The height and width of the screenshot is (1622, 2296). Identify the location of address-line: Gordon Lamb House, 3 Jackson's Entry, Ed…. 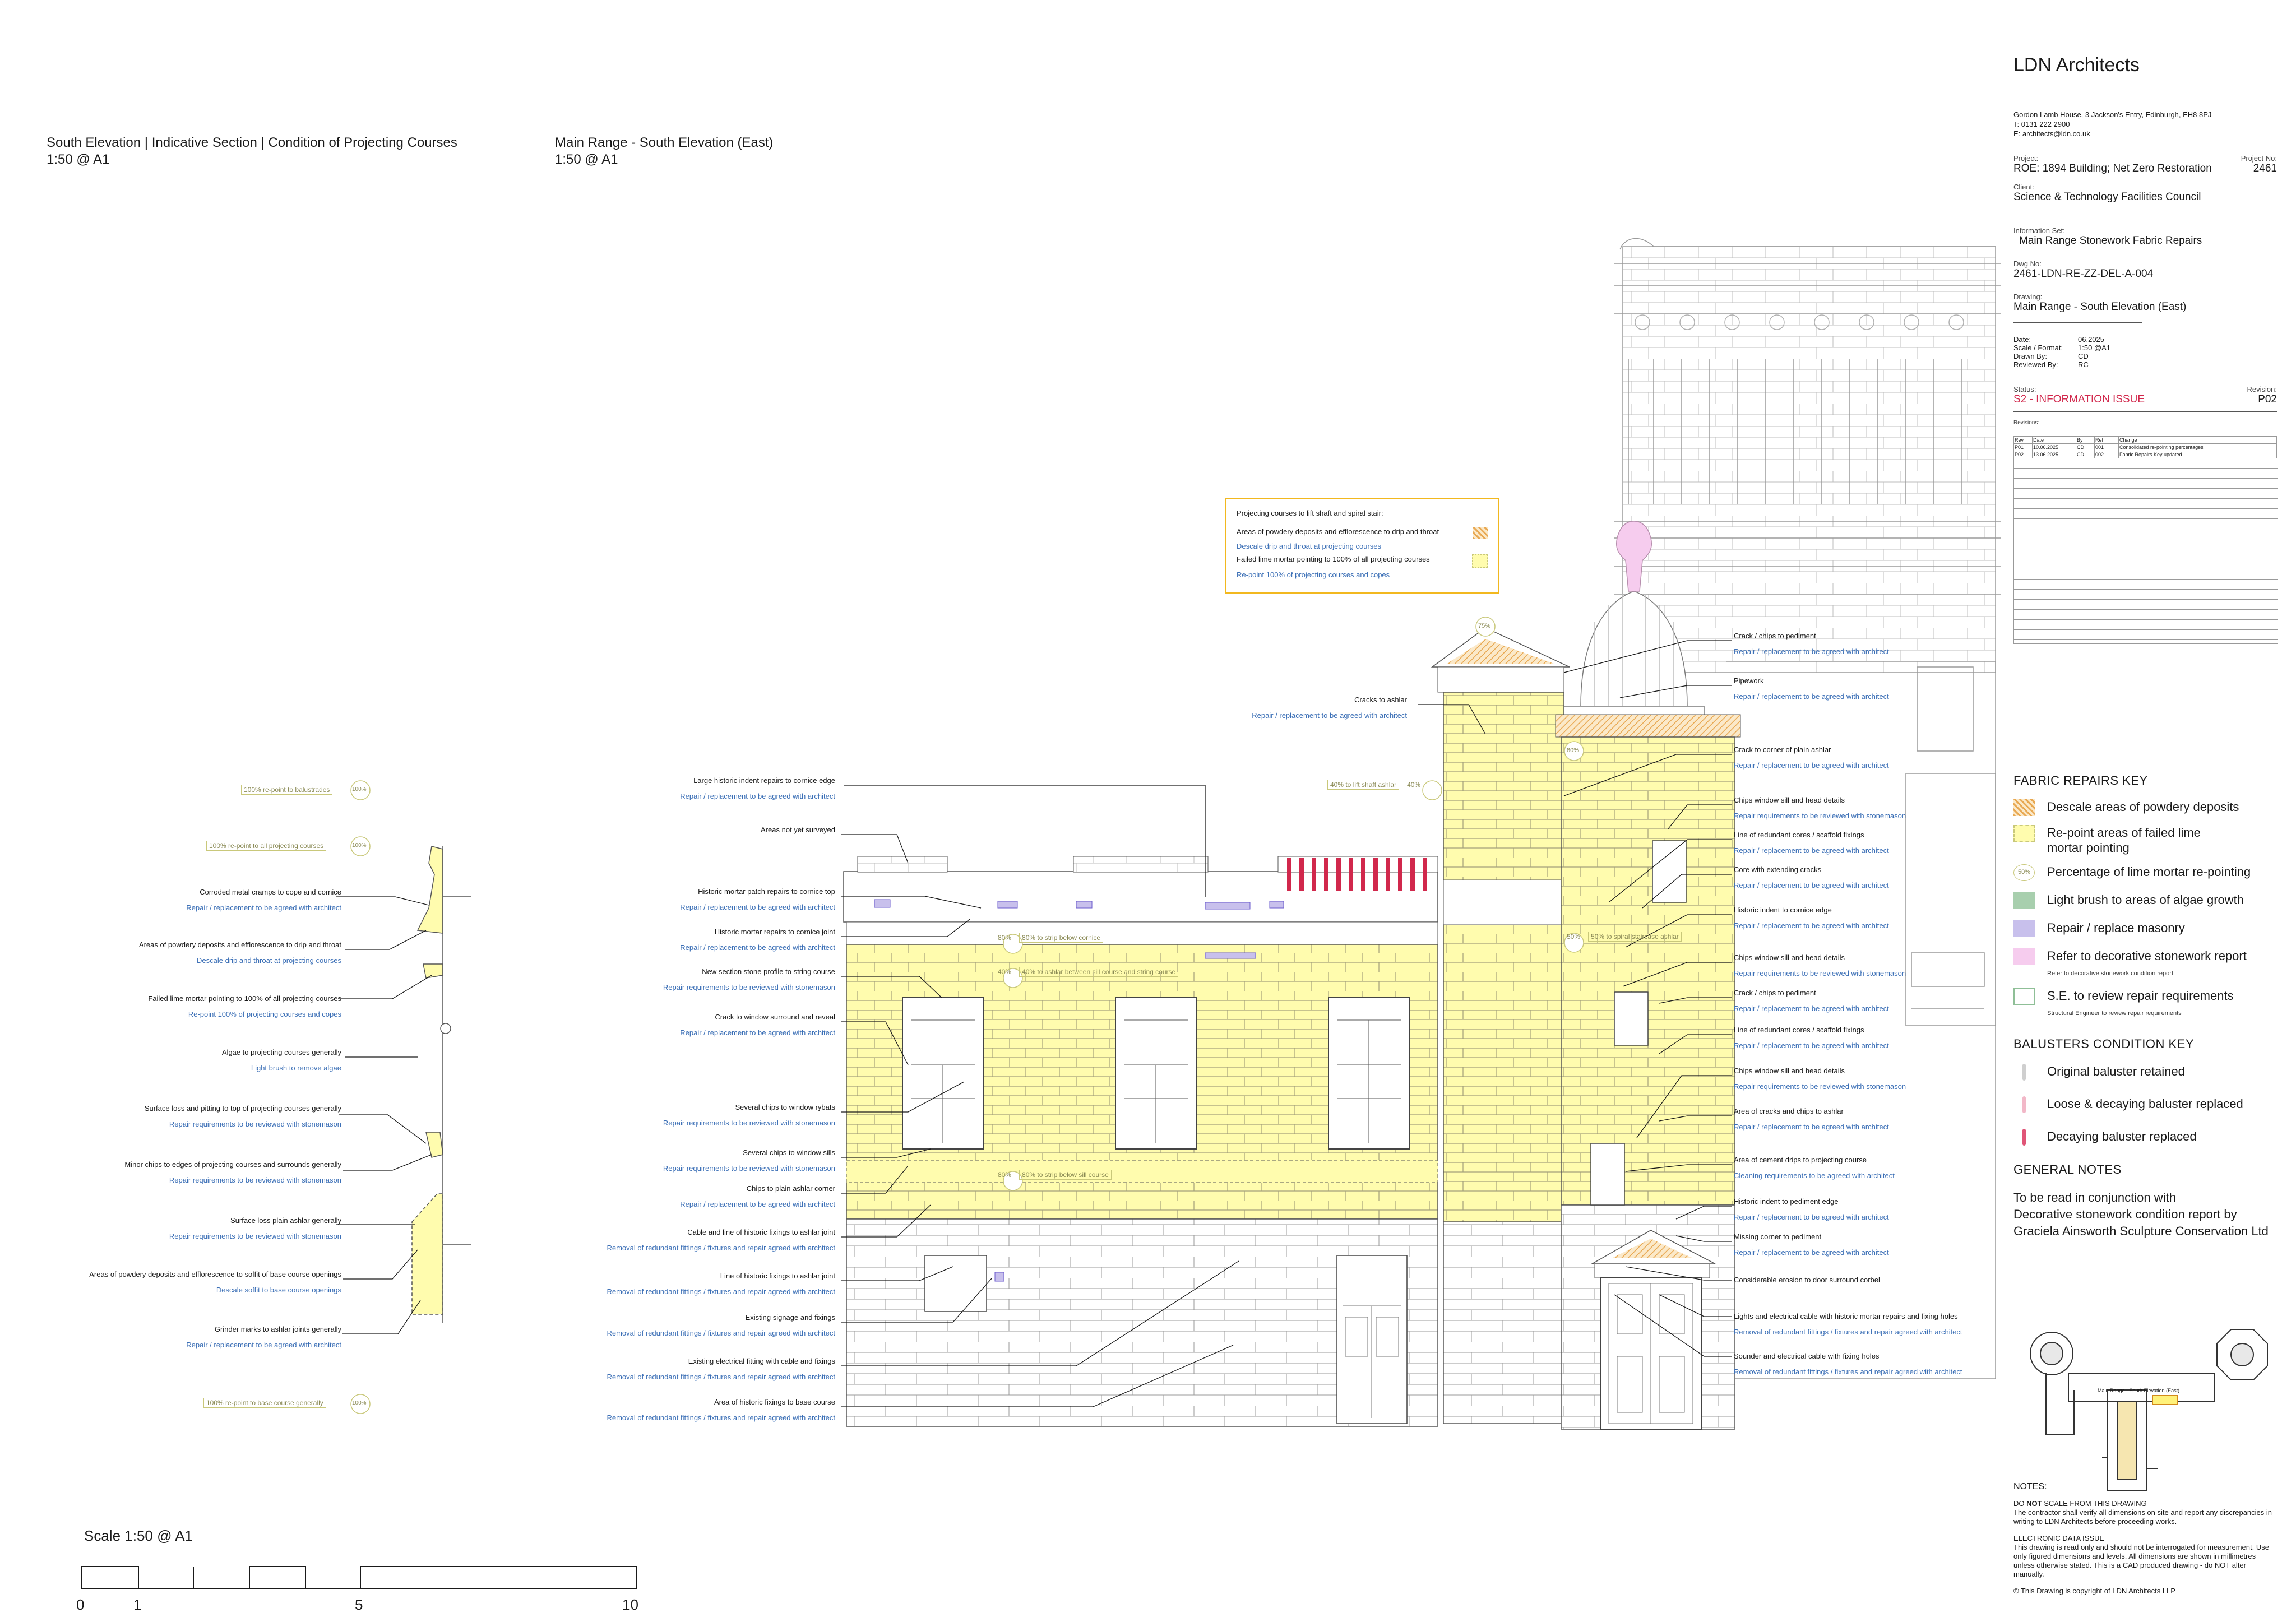
(2112, 114).